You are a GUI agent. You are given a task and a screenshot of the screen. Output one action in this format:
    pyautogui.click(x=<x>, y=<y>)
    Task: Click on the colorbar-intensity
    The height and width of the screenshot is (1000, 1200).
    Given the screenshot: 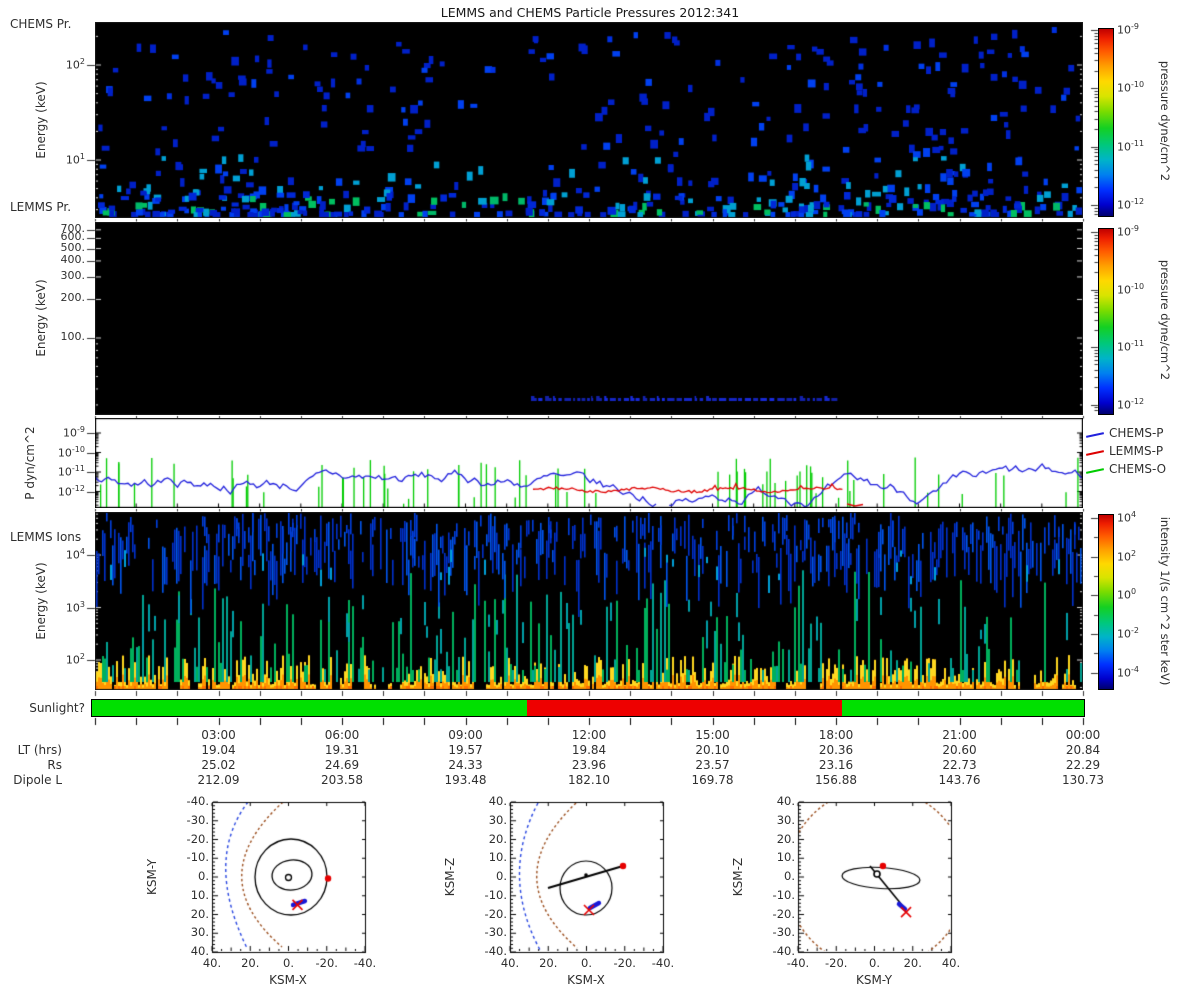 What is the action you would take?
    pyautogui.click(x=1106, y=602)
    